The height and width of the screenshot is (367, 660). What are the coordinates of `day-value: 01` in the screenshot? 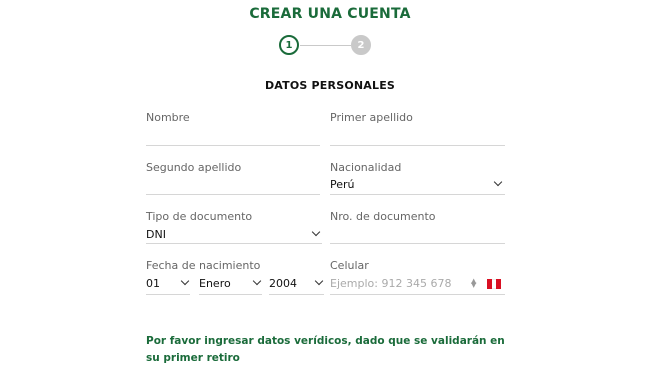 It's located at (153, 283).